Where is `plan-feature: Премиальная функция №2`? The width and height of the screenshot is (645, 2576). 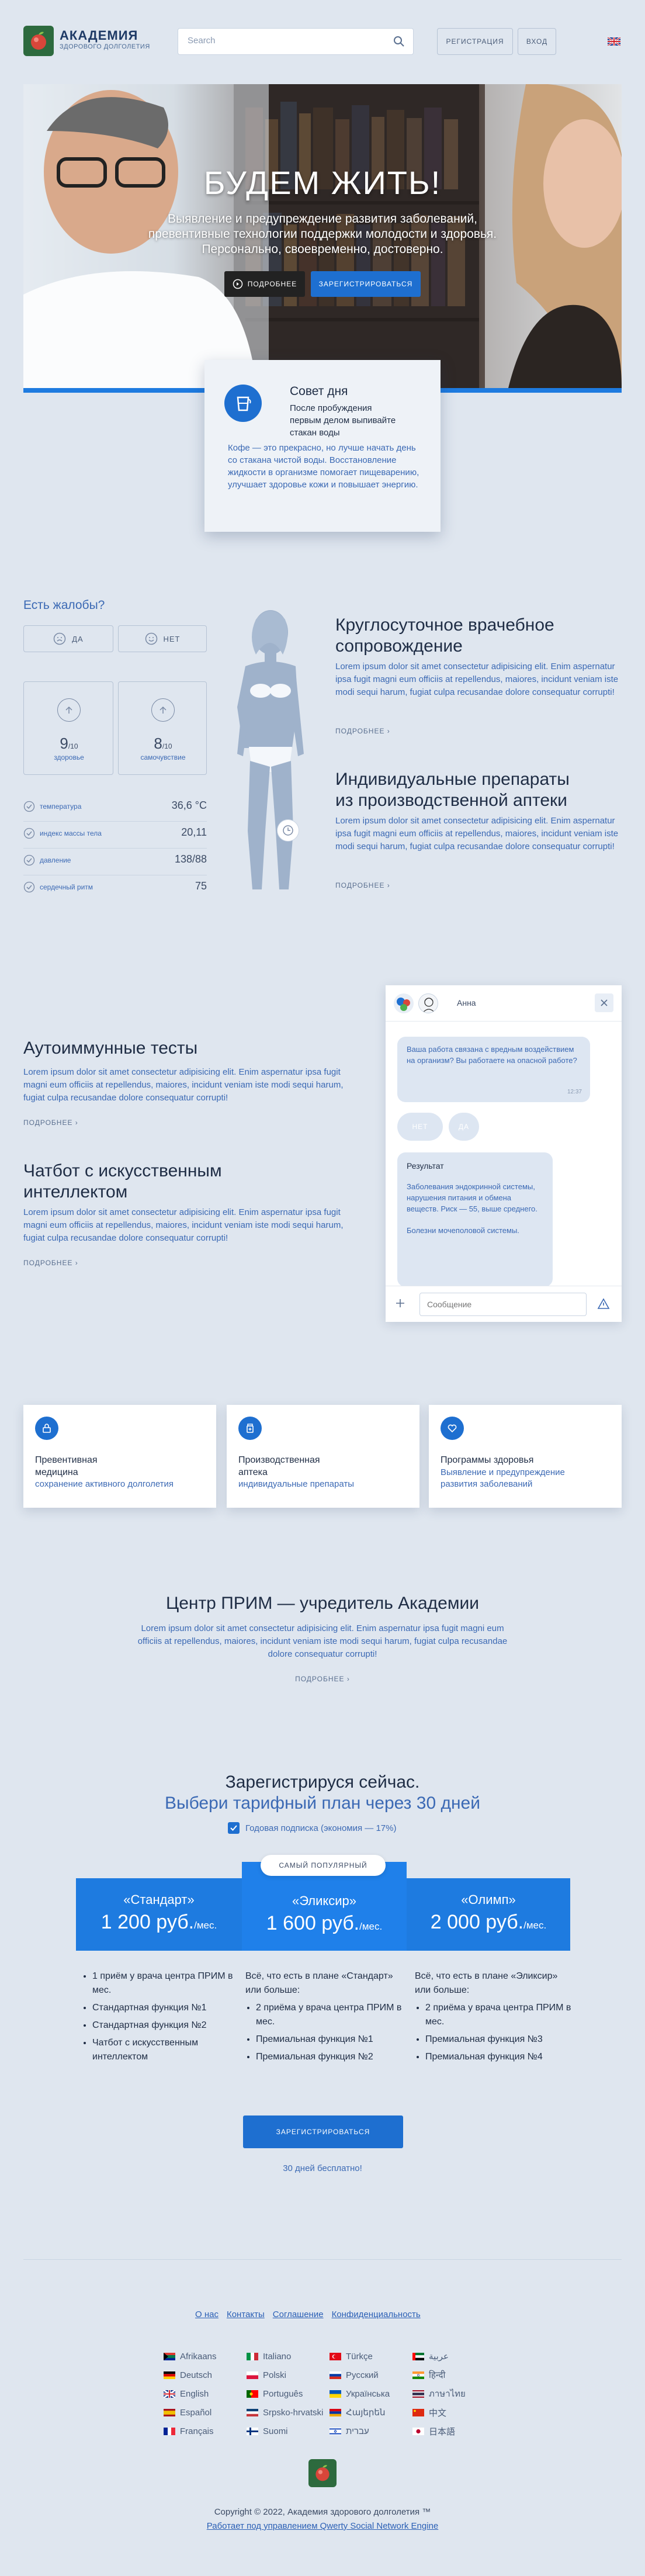
plan-feature: Премиальная функция №2 is located at coordinates (329, 2057).